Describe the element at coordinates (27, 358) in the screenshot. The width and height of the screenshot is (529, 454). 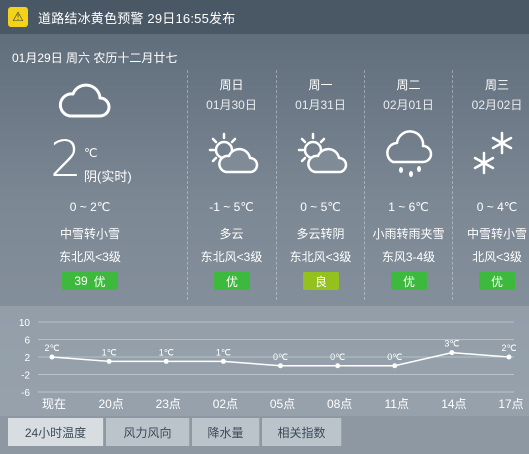
I see `y-tick-label: 2` at that location.